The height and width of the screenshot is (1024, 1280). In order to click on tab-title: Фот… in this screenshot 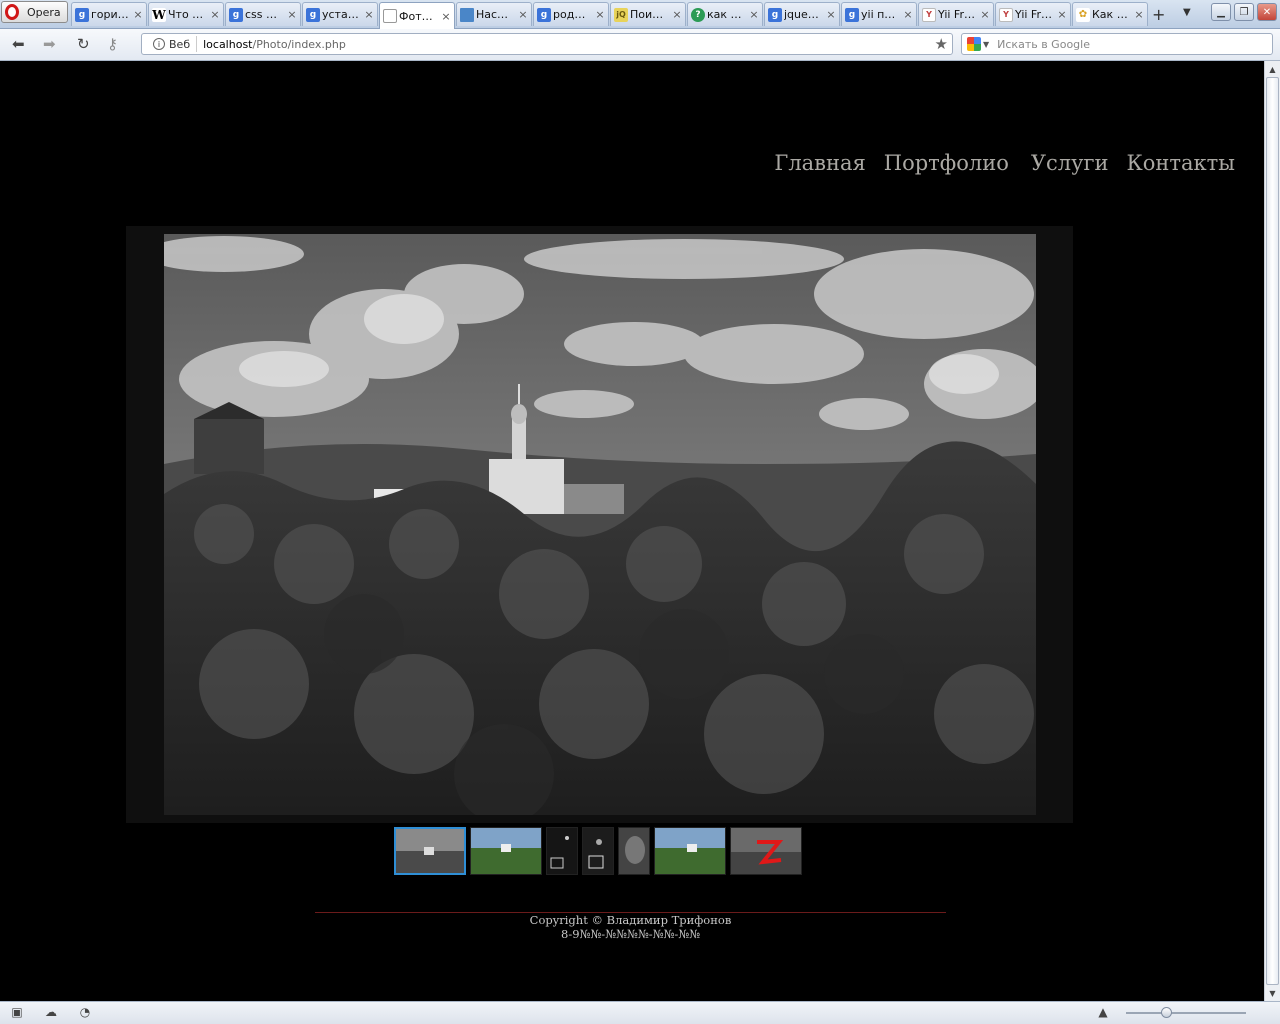, I will do `click(416, 16)`.